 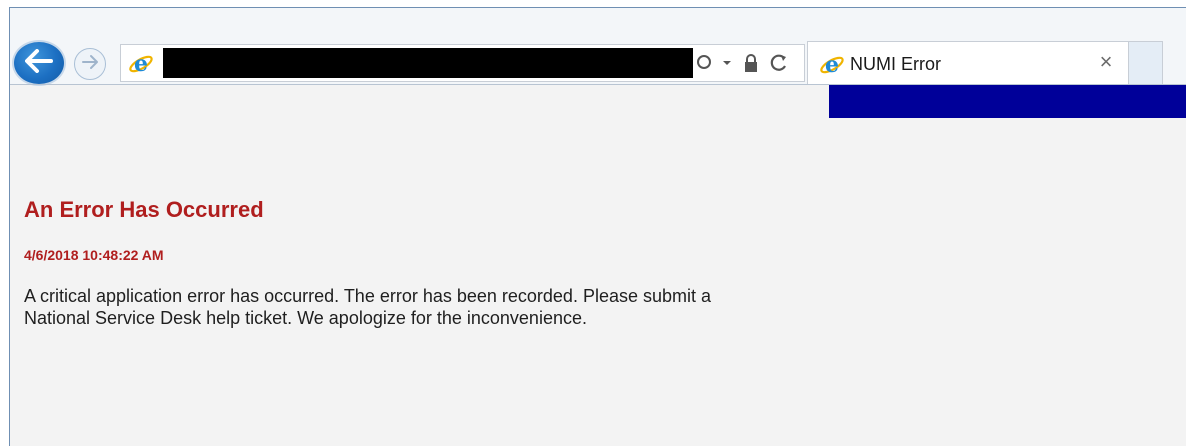 I want to click on error-timestamp: 4/6/2018 10:48:22 AM, so click(x=94, y=255).